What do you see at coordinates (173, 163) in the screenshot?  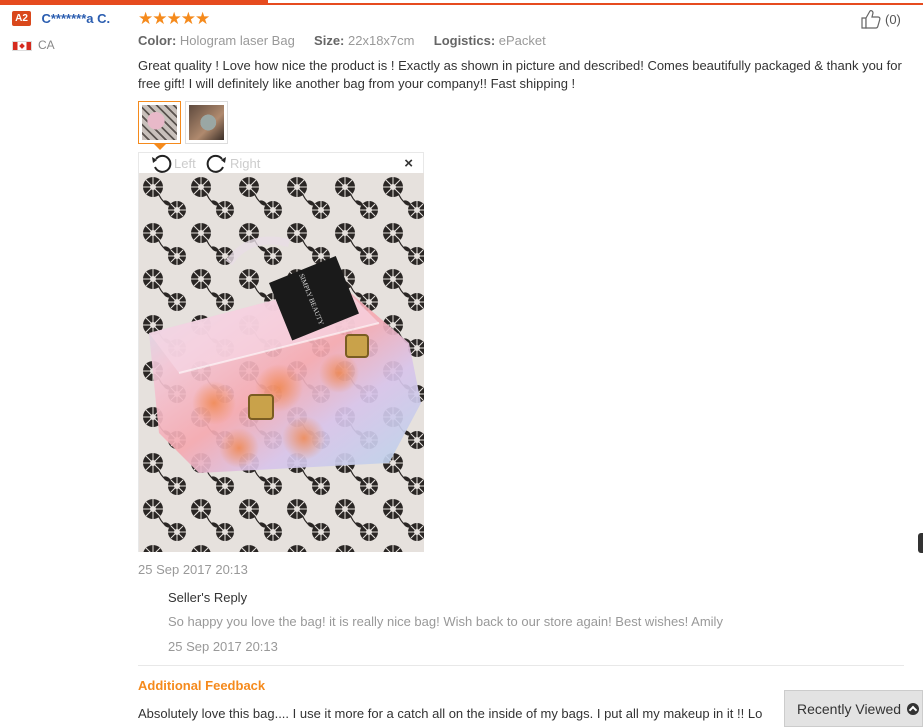 I see `rotate-left-button: Left` at bounding box center [173, 163].